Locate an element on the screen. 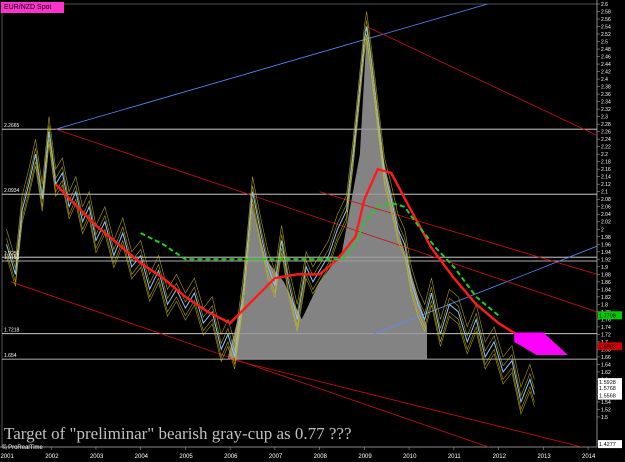 The height and width of the screenshot is (462, 625). y-tick-label: 2.16 is located at coordinates (606, 170).